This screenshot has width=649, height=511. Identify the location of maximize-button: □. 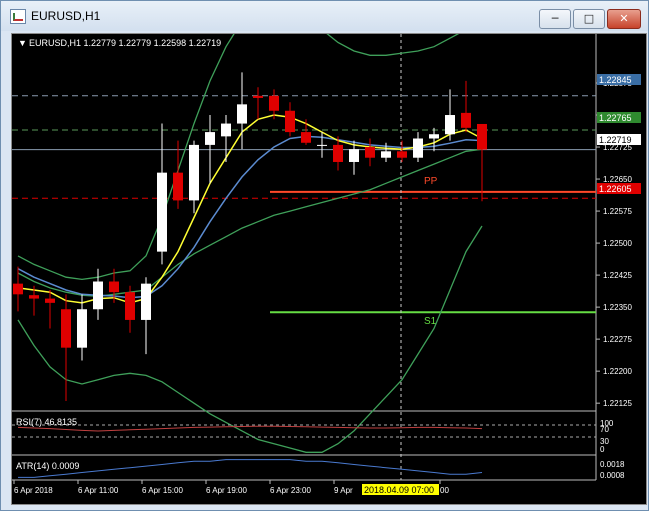
(589, 19).